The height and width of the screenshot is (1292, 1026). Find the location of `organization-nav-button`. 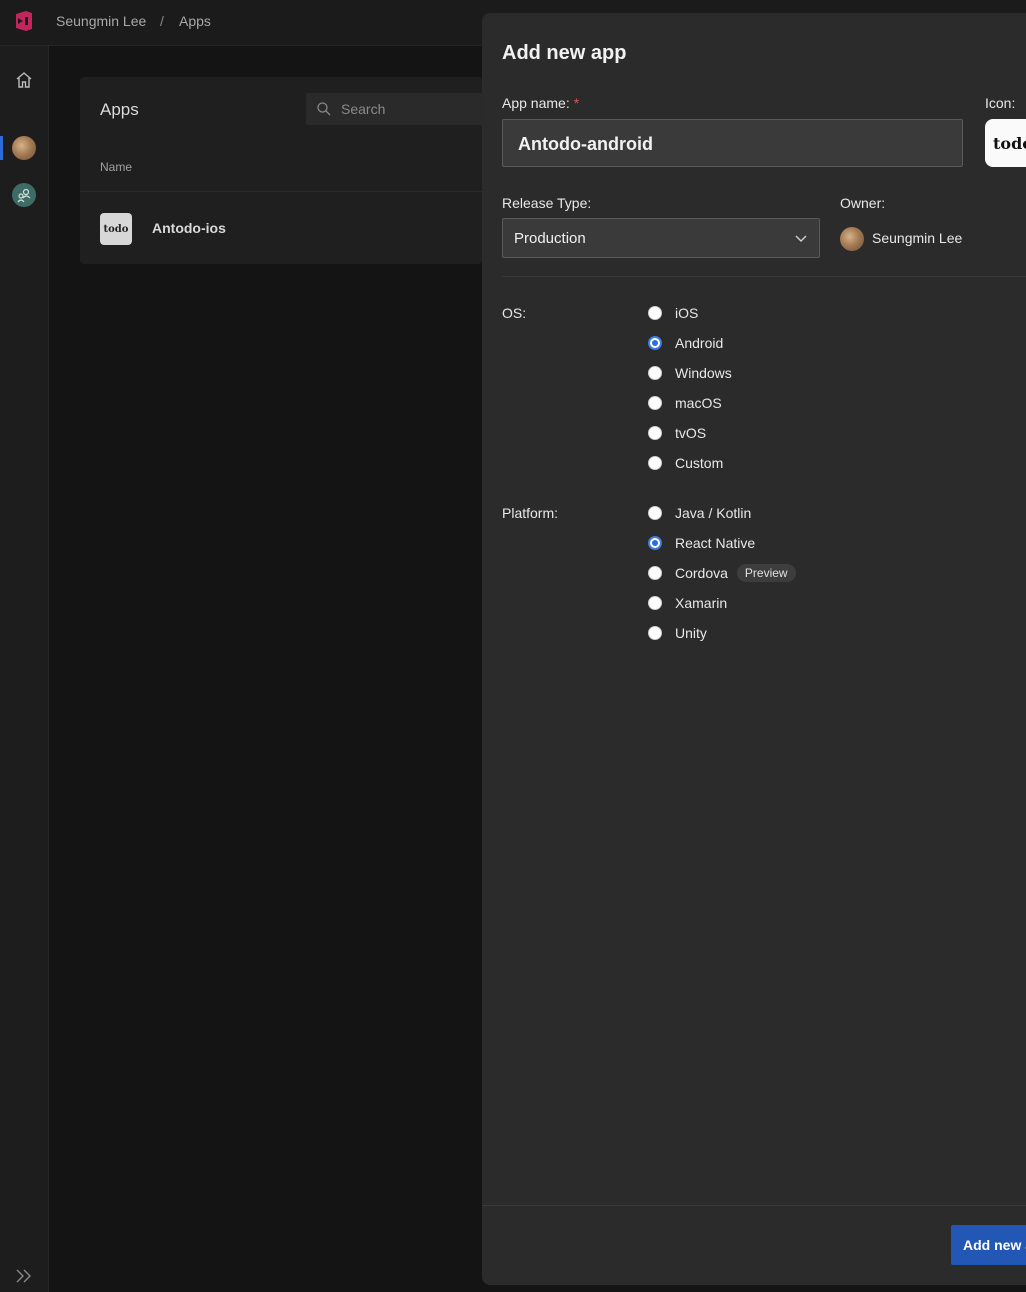

organization-nav-button is located at coordinates (24, 195).